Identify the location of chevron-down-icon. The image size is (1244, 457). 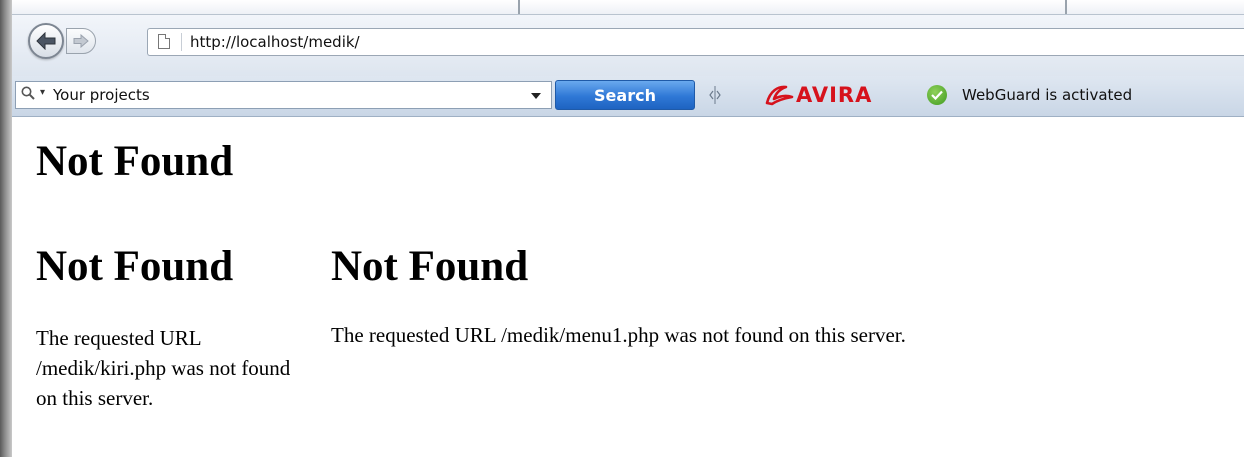
(536, 96).